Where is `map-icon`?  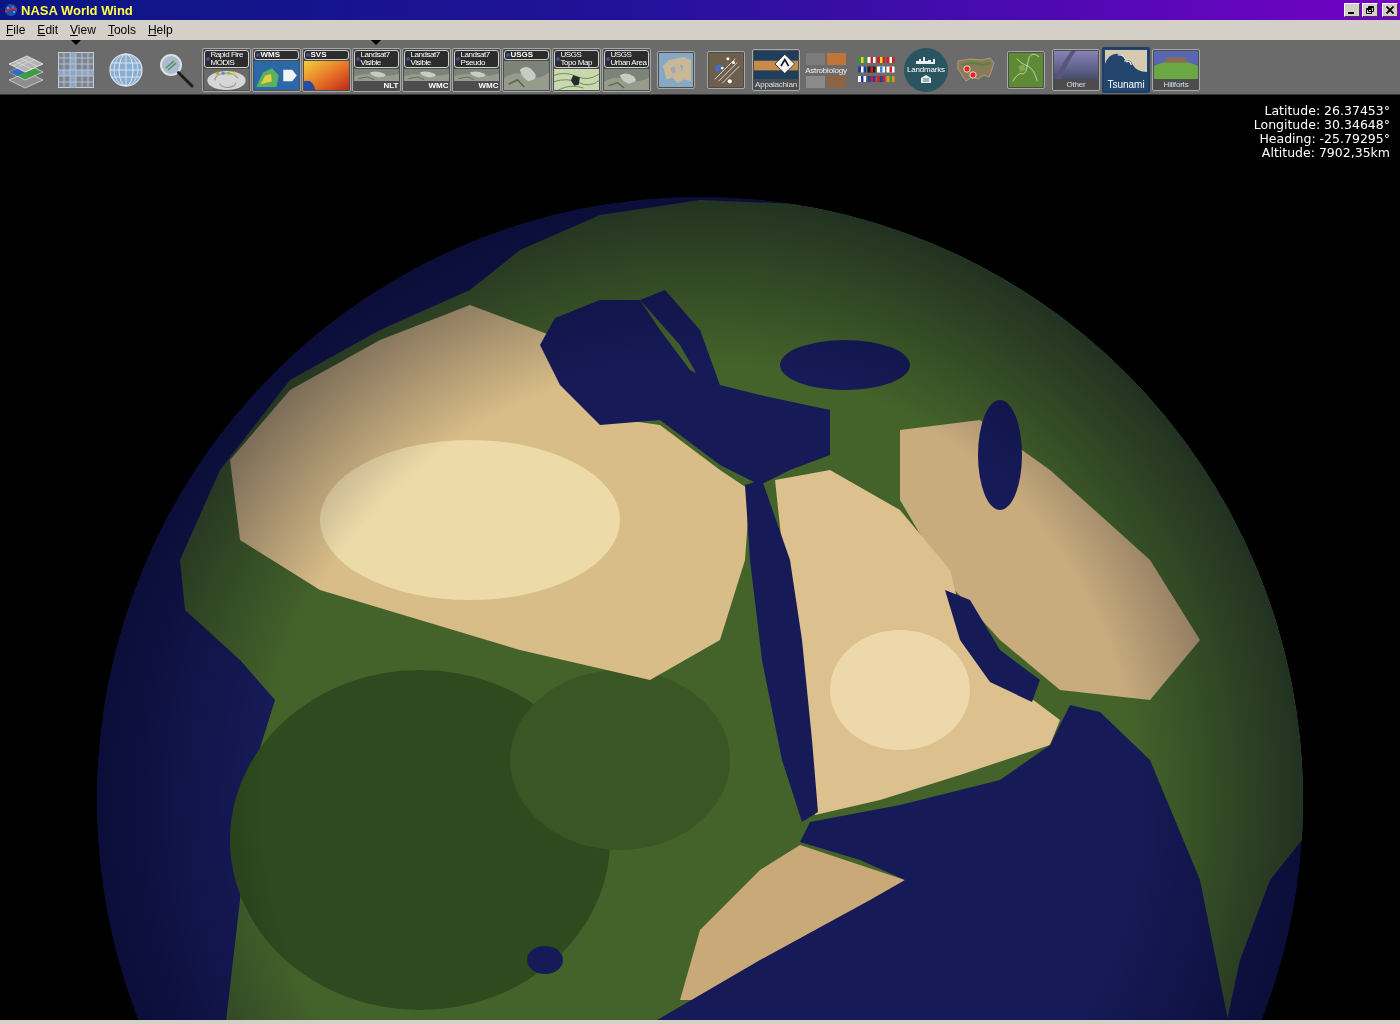 map-icon is located at coordinates (676, 70).